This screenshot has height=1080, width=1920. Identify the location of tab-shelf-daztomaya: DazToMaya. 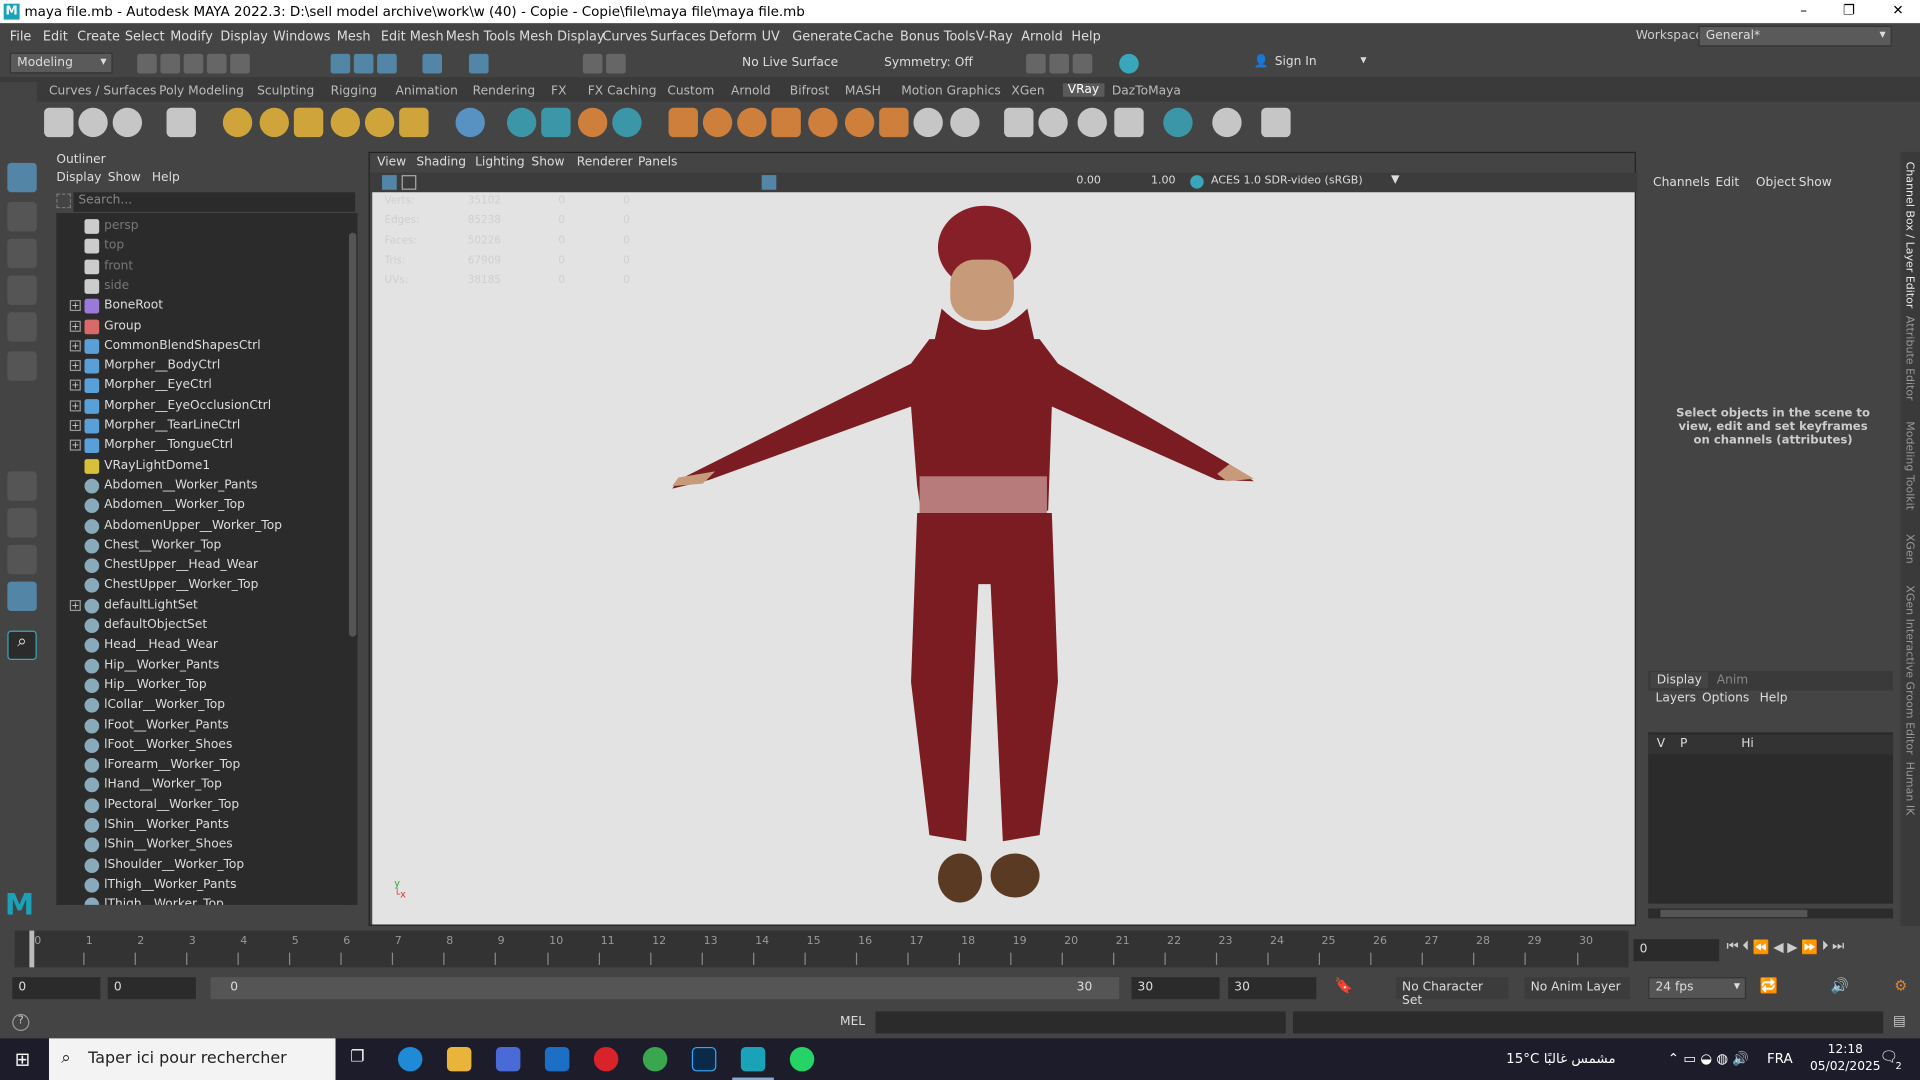
(1146, 90).